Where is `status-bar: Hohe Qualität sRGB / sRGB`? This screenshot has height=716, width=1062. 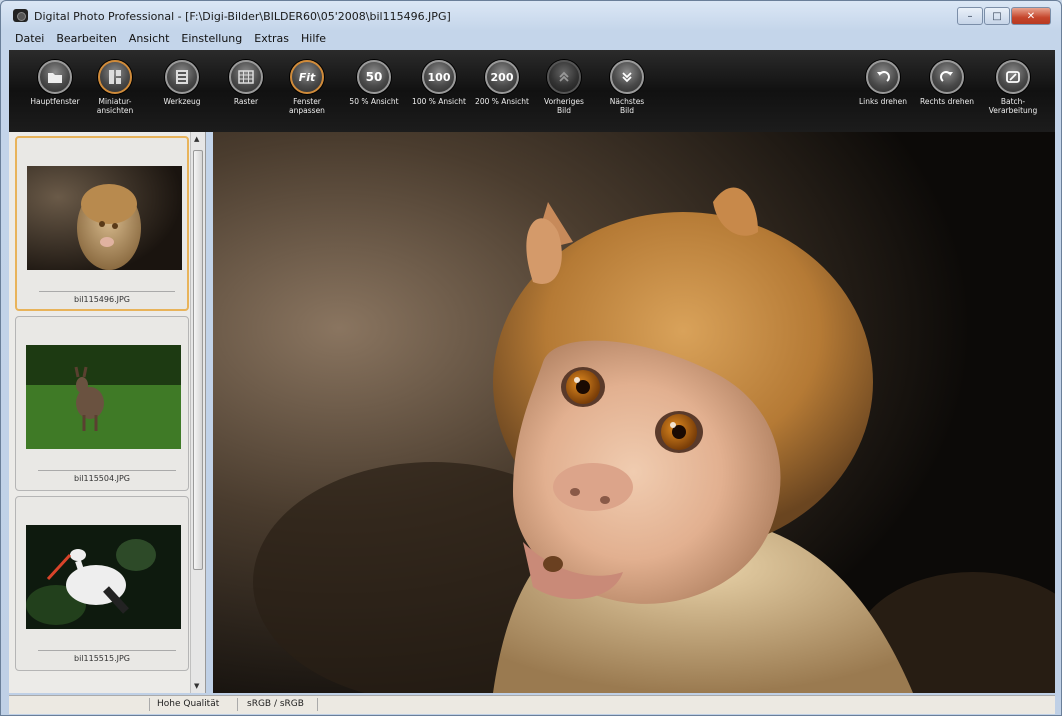
status-bar: Hohe Qualität sRGB / sRGB is located at coordinates (532, 704).